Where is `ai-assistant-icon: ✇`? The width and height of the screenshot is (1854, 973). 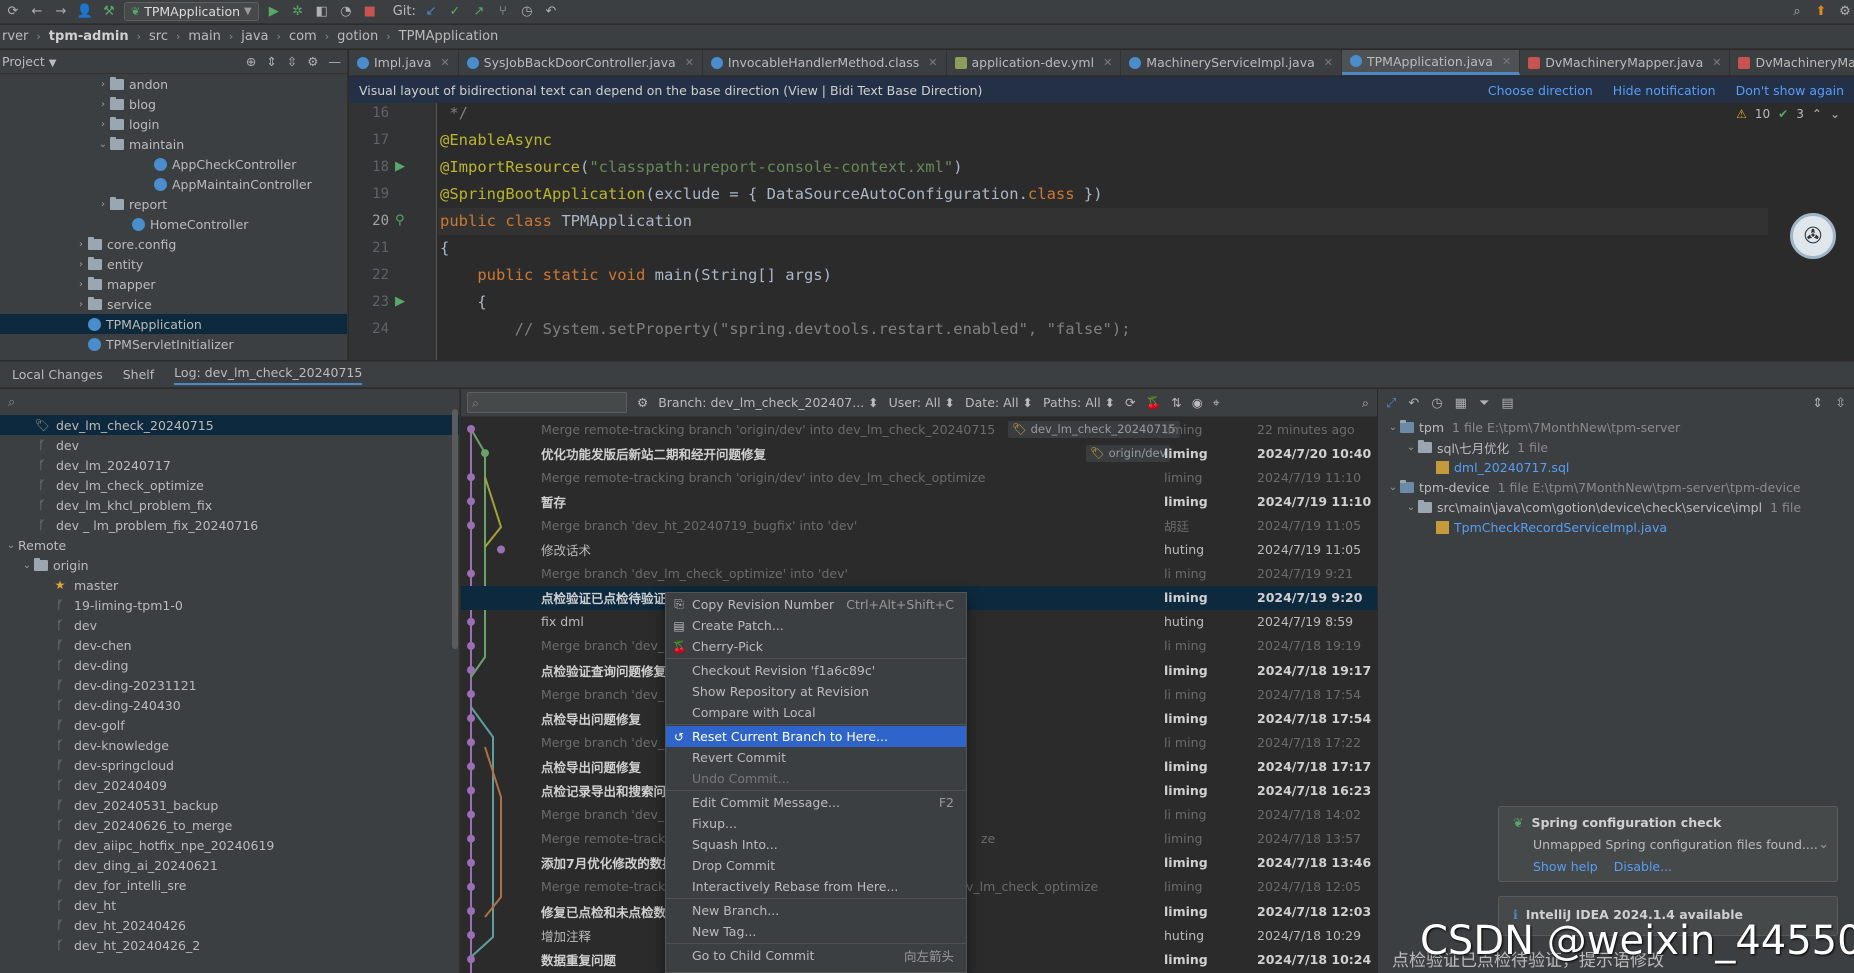
ai-assistant-icon: ✇ is located at coordinates (1813, 236).